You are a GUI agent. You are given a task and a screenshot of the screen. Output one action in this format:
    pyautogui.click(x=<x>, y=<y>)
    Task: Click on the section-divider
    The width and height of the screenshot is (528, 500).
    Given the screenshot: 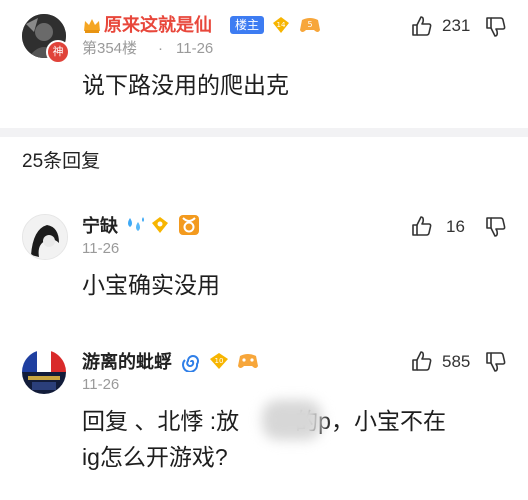 What is the action you would take?
    pyautogui.click(x=264, y=132)
    